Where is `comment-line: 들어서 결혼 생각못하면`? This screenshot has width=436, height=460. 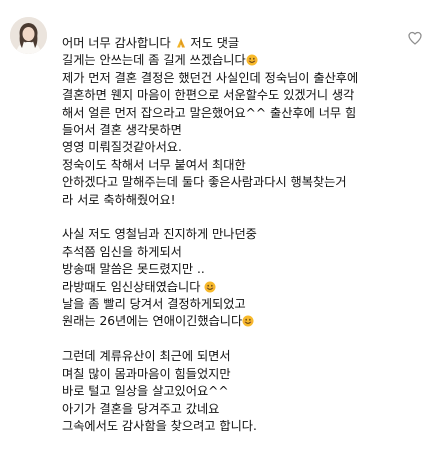
comment-line: 들어서 결혼 생각못하면 is located at coordinates (242, 130).